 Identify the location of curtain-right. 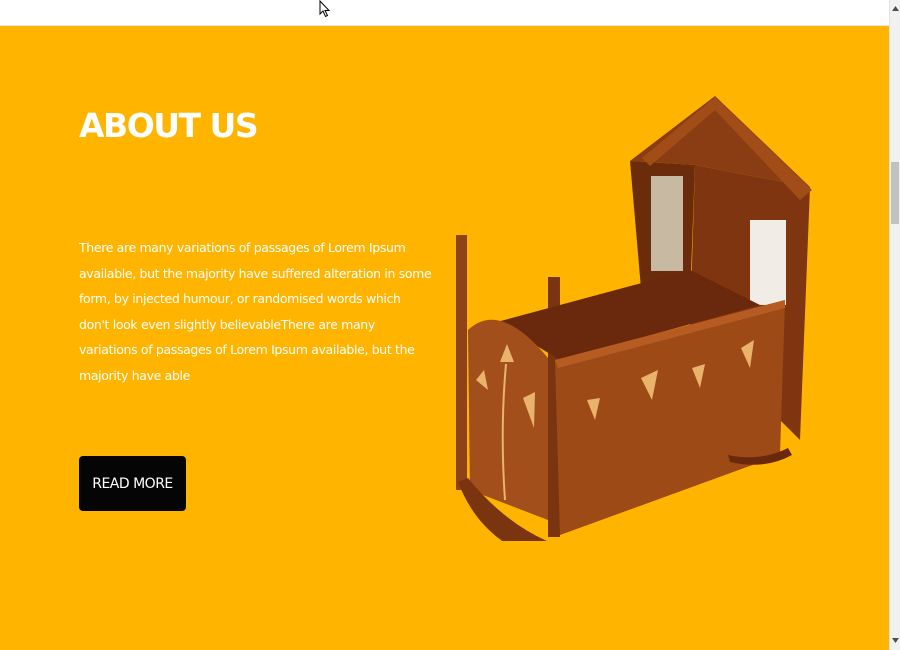
(768, 262).